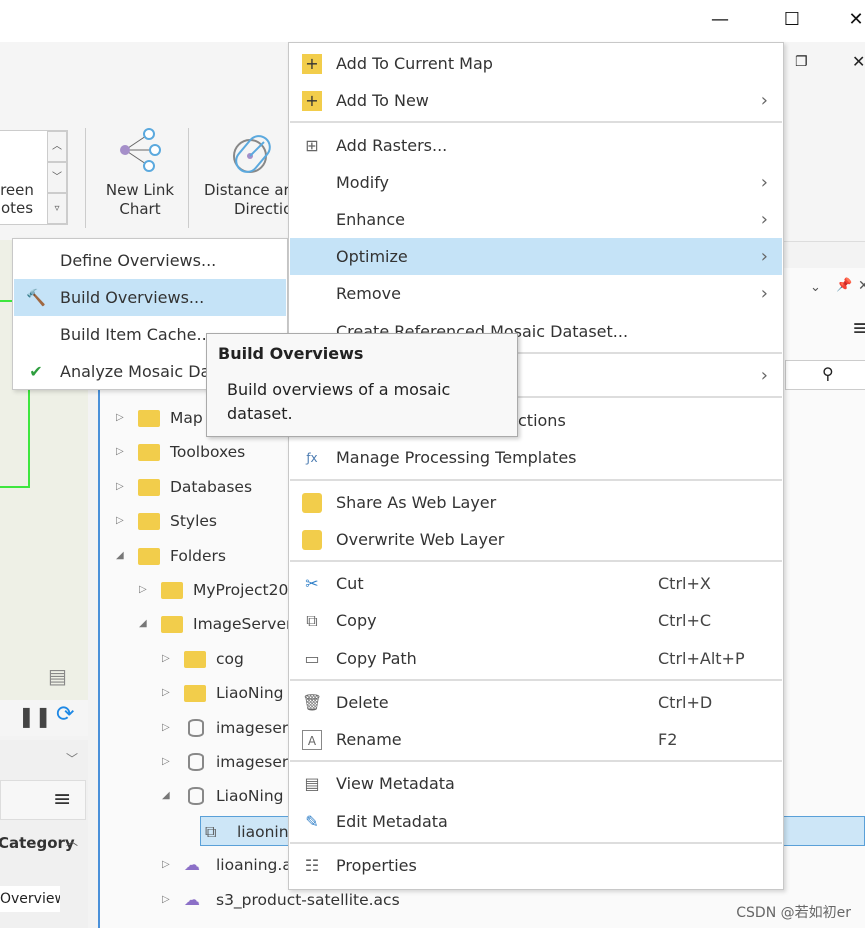  Describe the element at coordinates (536, 539) in the screenshot. I see `menu-item-overwrite-web-layer: Overwrite Web Layer` at that location.